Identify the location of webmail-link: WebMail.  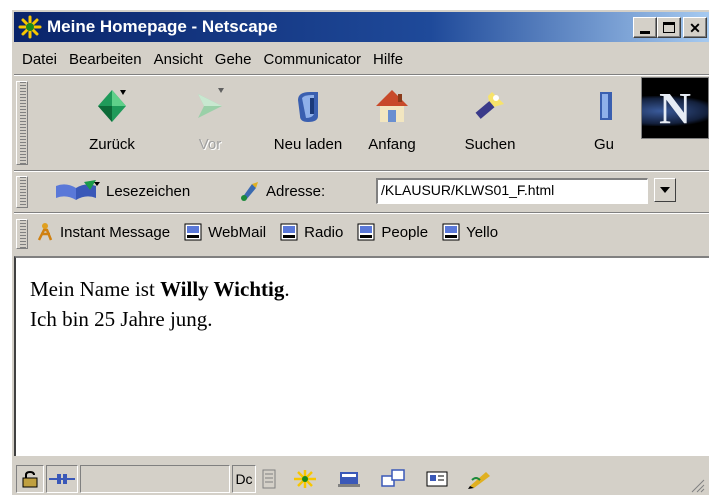
(225, 232).